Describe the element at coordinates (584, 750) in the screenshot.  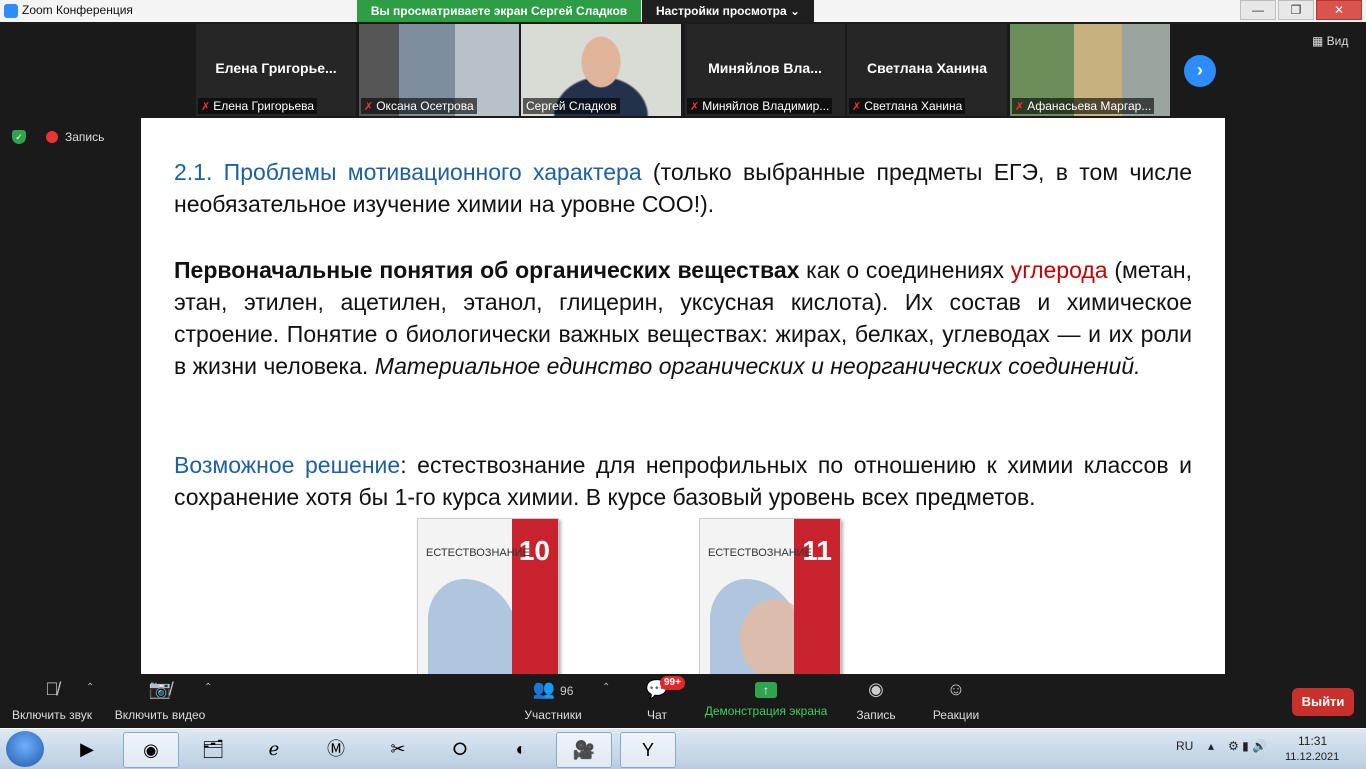
I see `zoom-taskbar-icon: 🎥` at that location.